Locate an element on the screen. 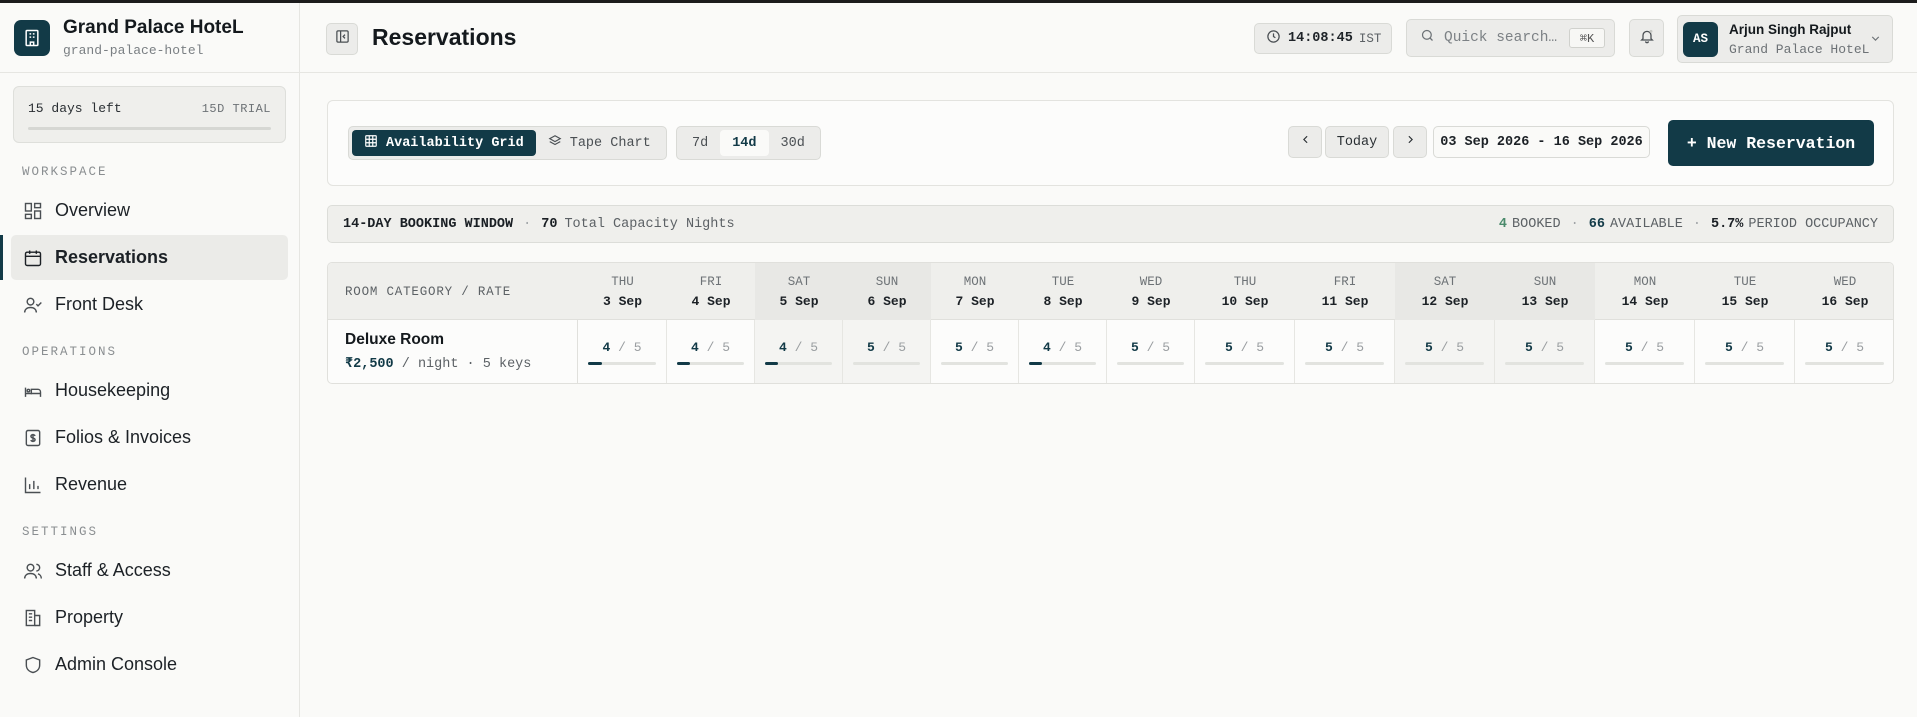 This screenshot has width=1917, height=717. day-date: 15 Sep is located at coordinates (1745, 301).